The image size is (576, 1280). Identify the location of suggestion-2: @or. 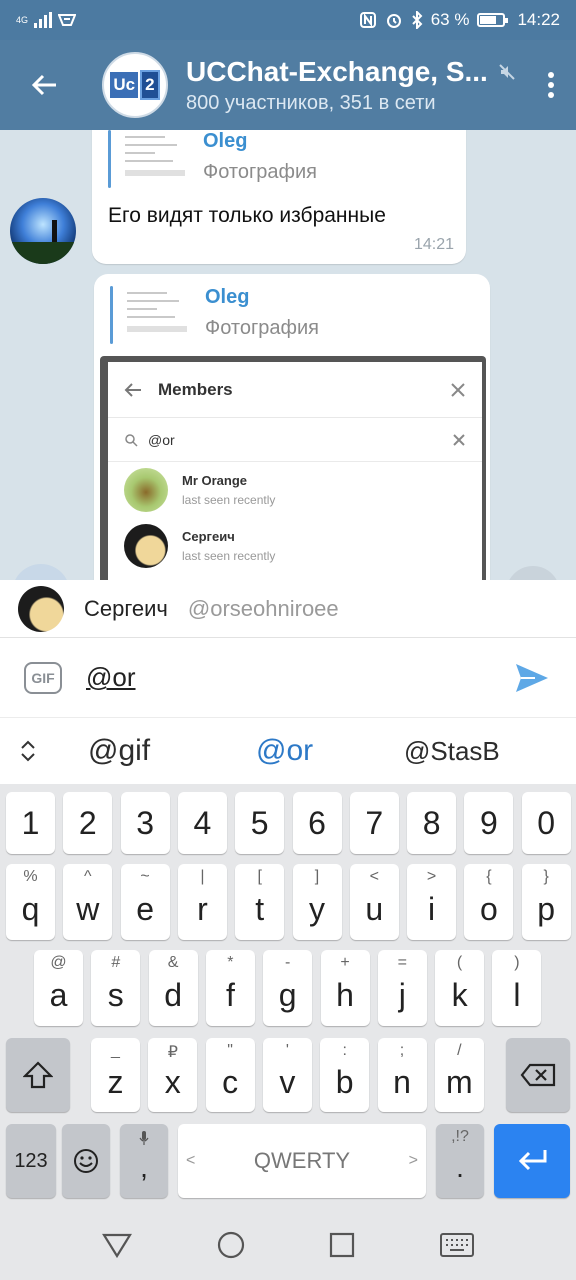
(284, 751).